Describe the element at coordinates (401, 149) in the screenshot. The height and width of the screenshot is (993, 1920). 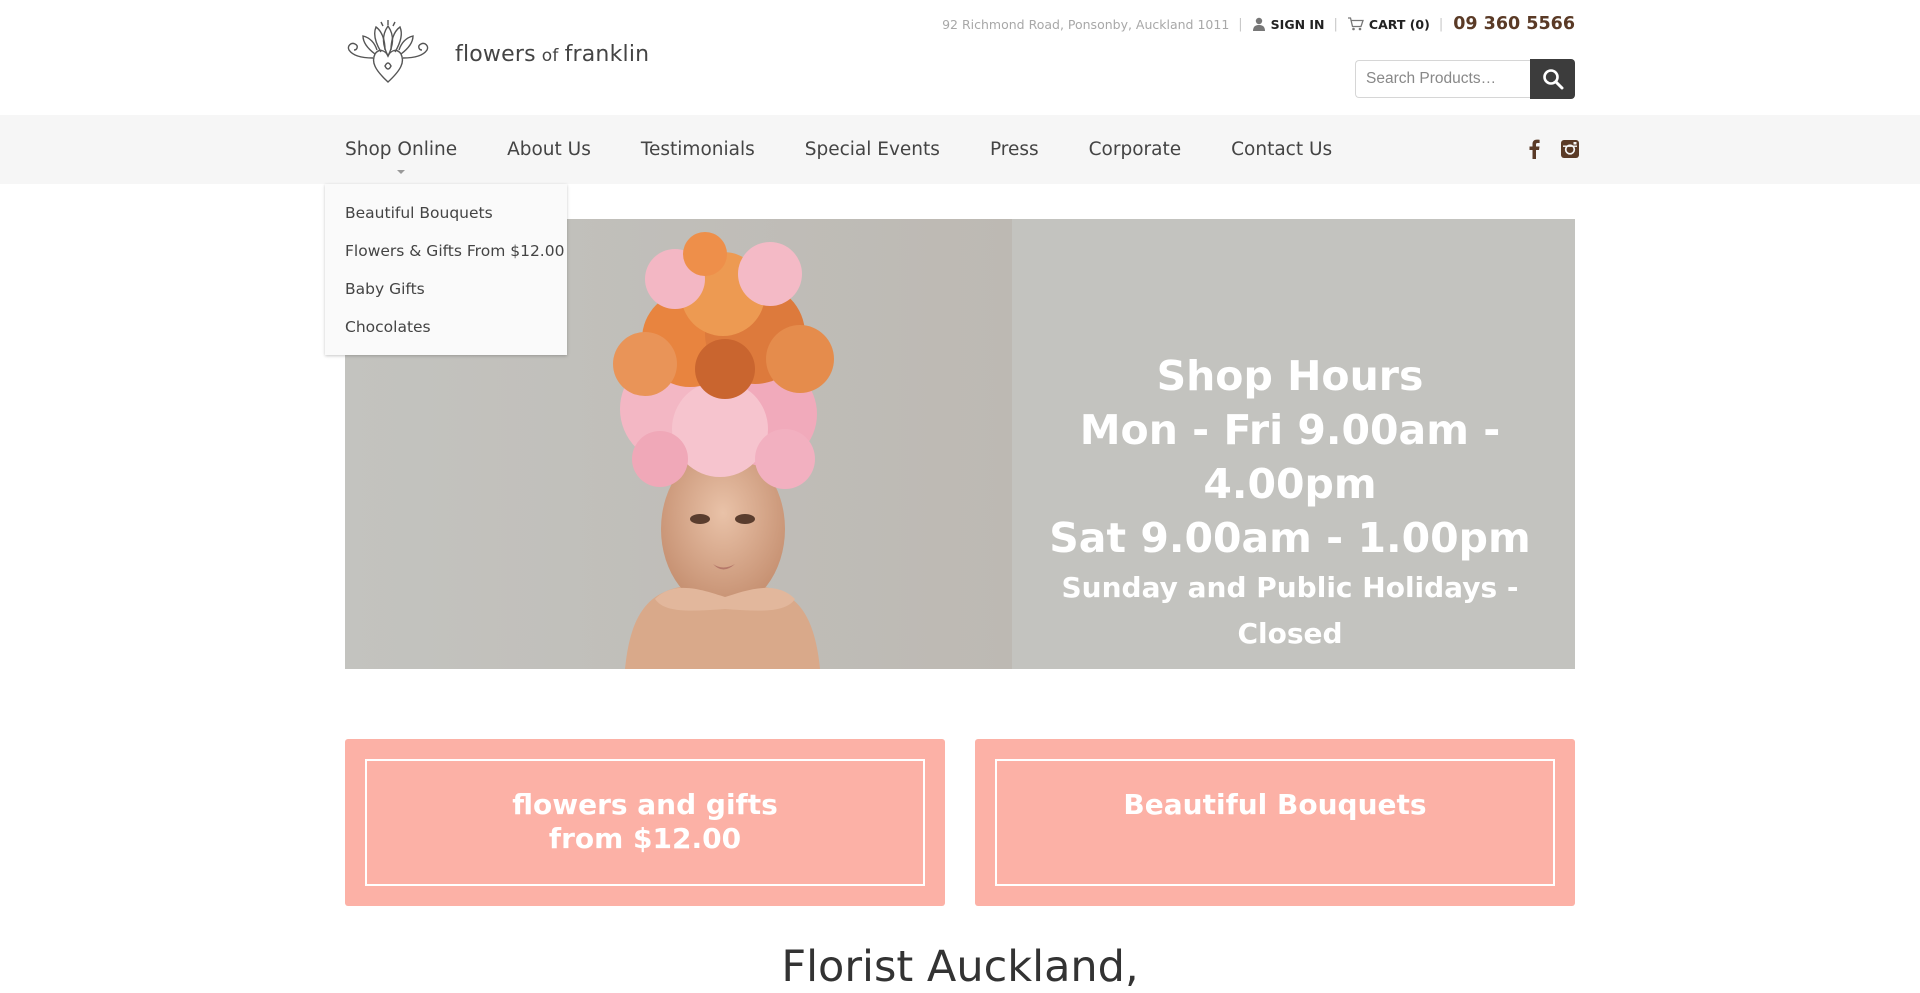
I see `nav-shop-online-label: Shop Online` at that location.